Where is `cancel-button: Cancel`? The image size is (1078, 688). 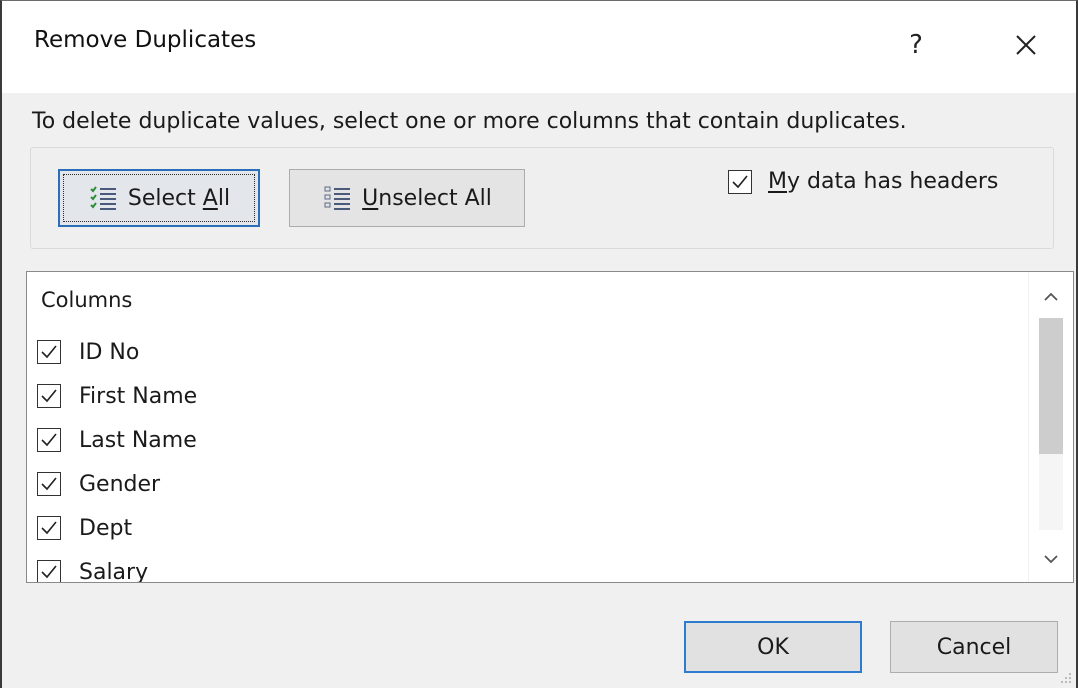
cancel-button: Cancel is located at coordinates (974, 647).